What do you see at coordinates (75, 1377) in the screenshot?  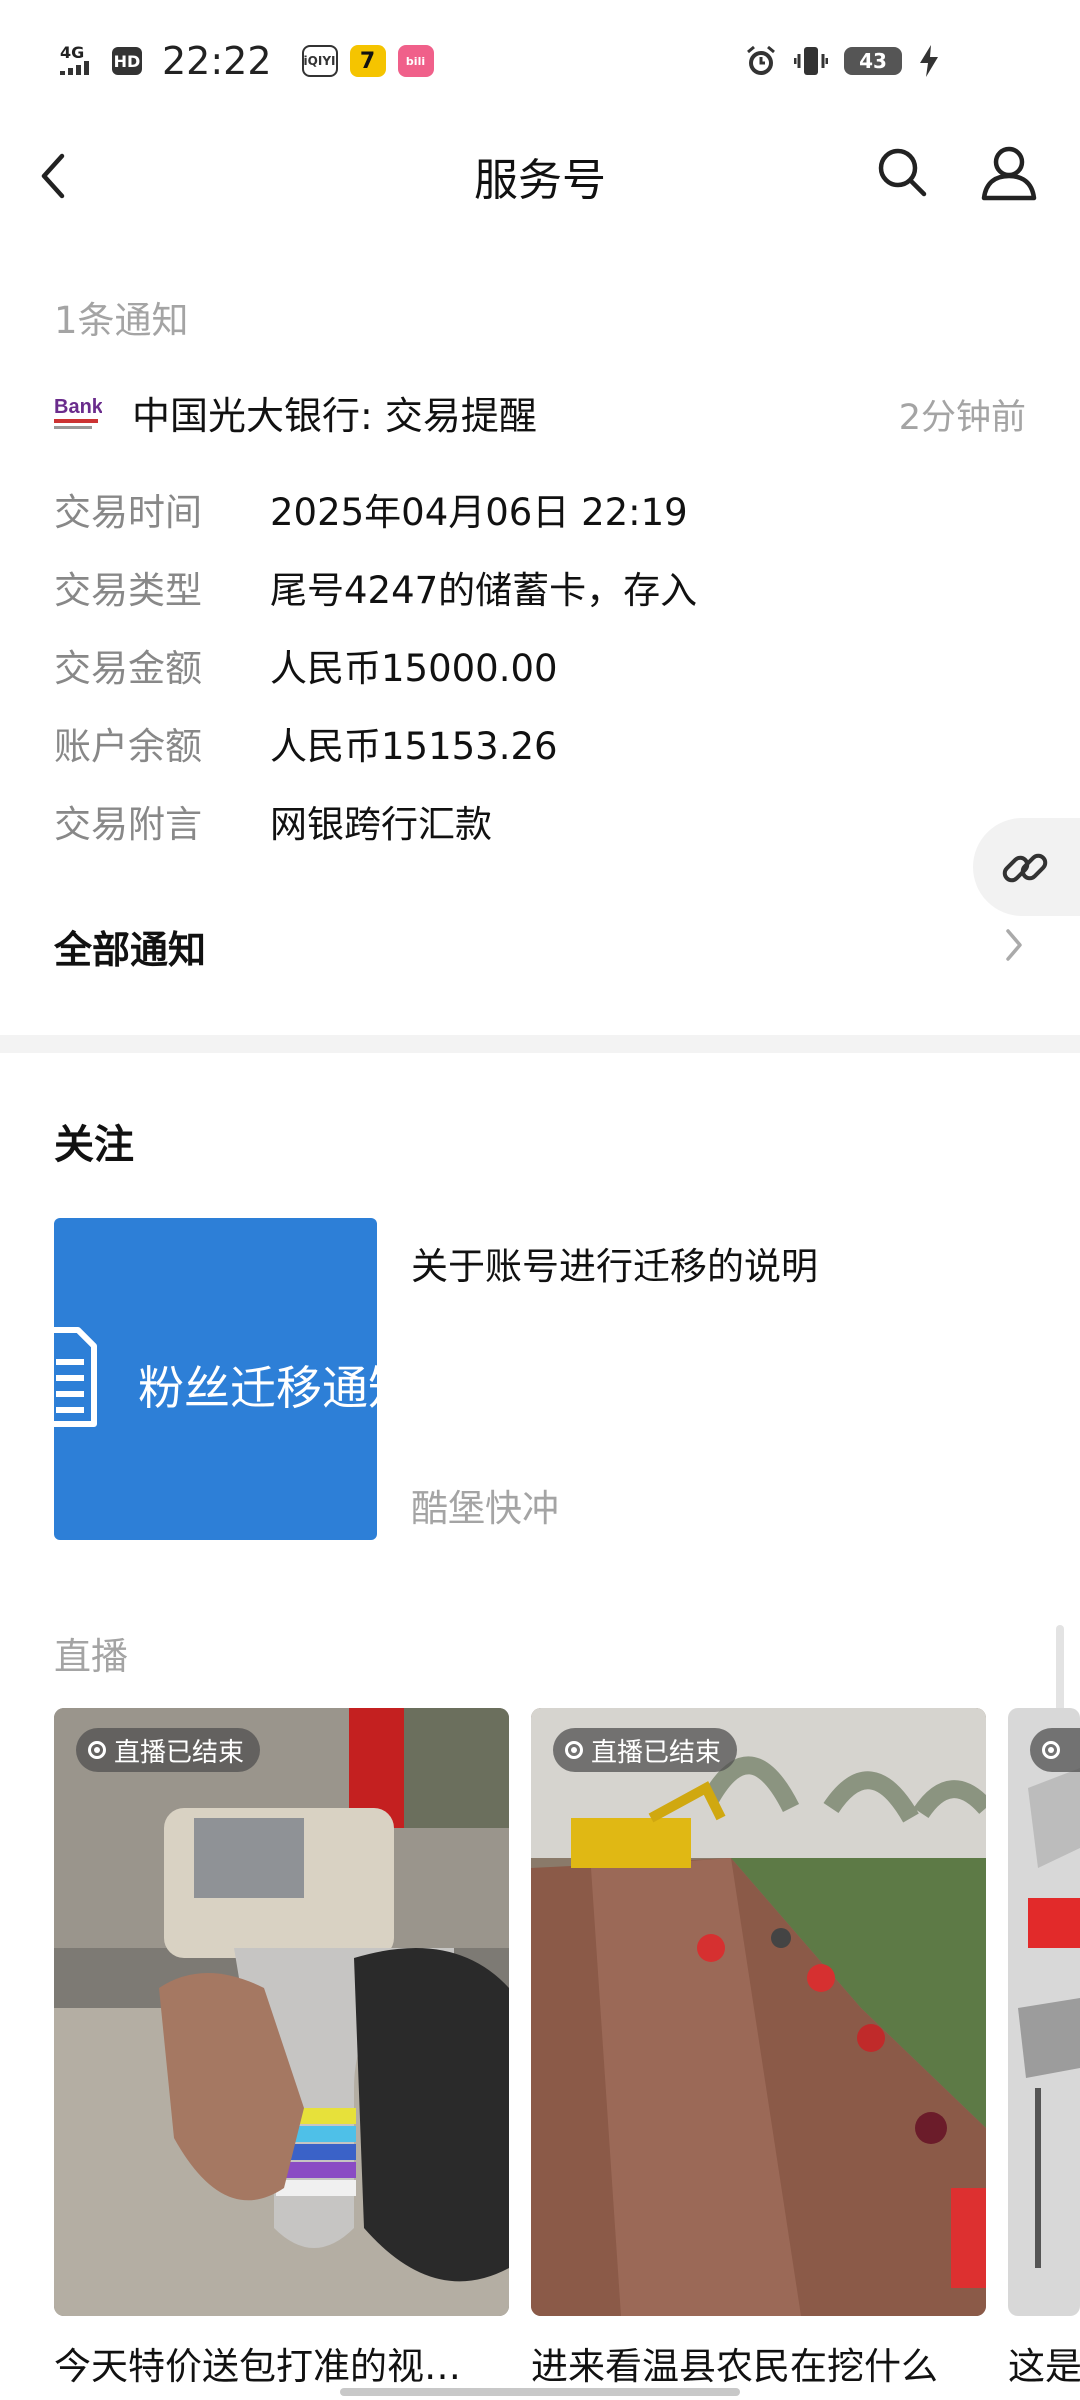 I see `document-icon` at bounding box center [75, 1377].